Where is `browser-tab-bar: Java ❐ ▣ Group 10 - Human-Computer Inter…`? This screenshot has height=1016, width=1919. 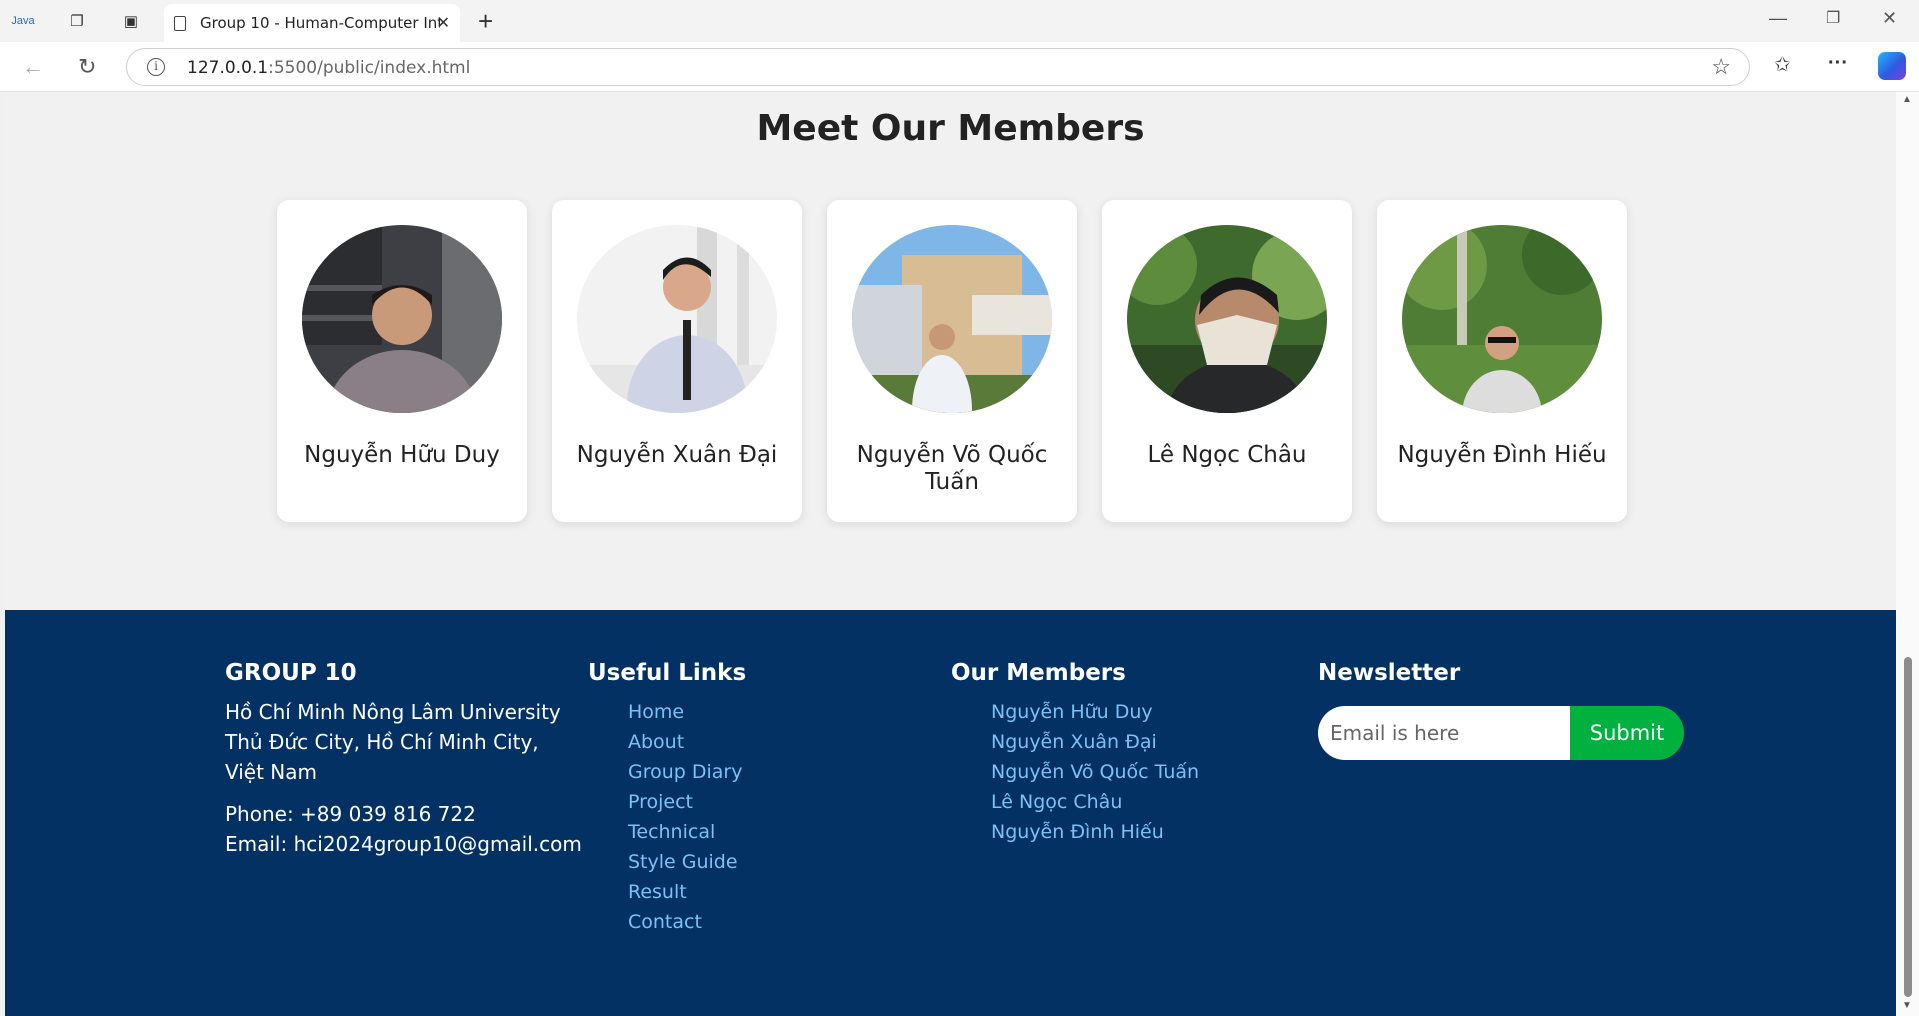
browser-tab-bar: Java ❐ ▣ Group 10 - Human-Computer Inter… is located at coordinates (959, 21).